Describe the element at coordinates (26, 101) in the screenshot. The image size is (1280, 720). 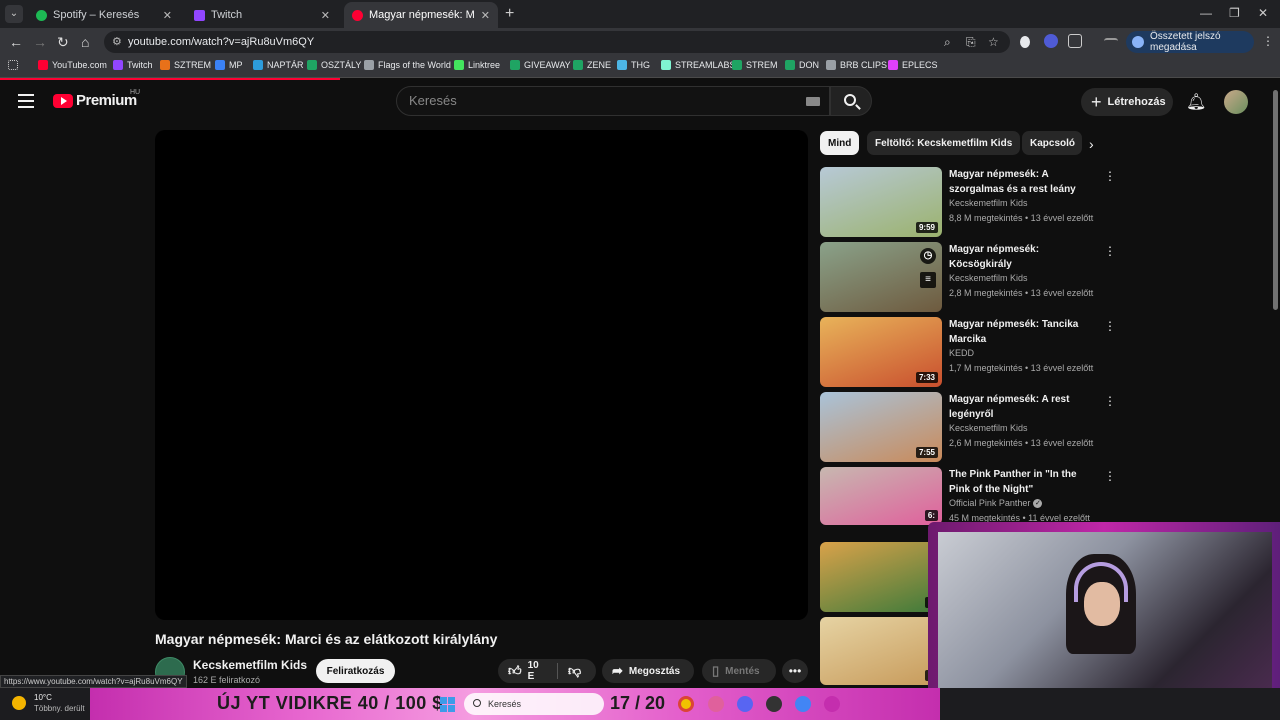
I see `menu-icon` at that location.